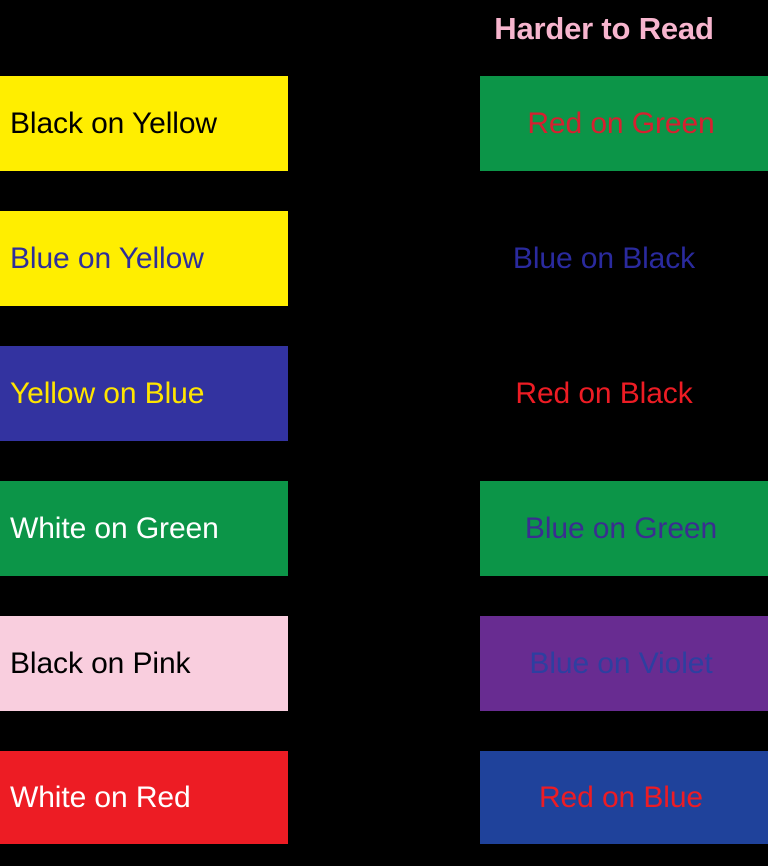  I want to click on swatch-left: Yellow on Blue, so click(144, 393).